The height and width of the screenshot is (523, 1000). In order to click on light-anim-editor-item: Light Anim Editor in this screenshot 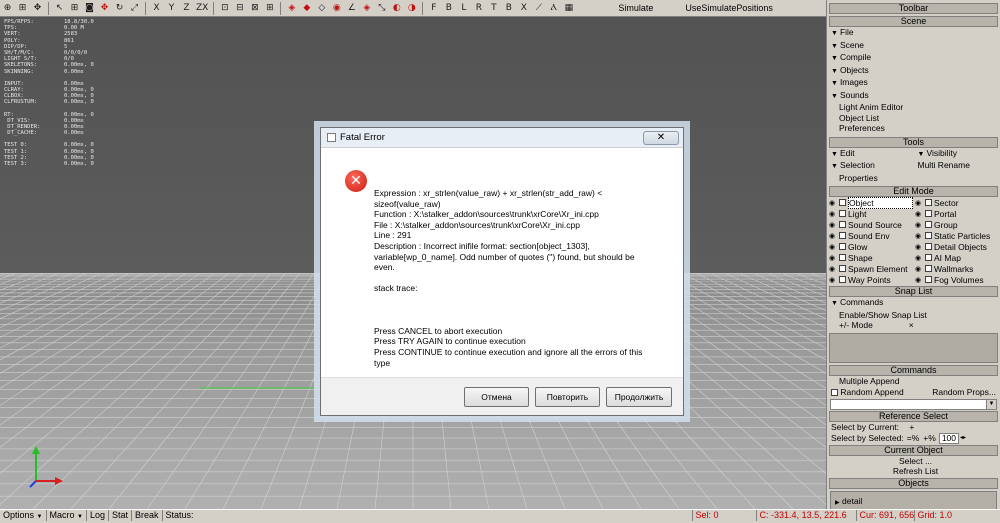, I will do `click(913, 107)`.